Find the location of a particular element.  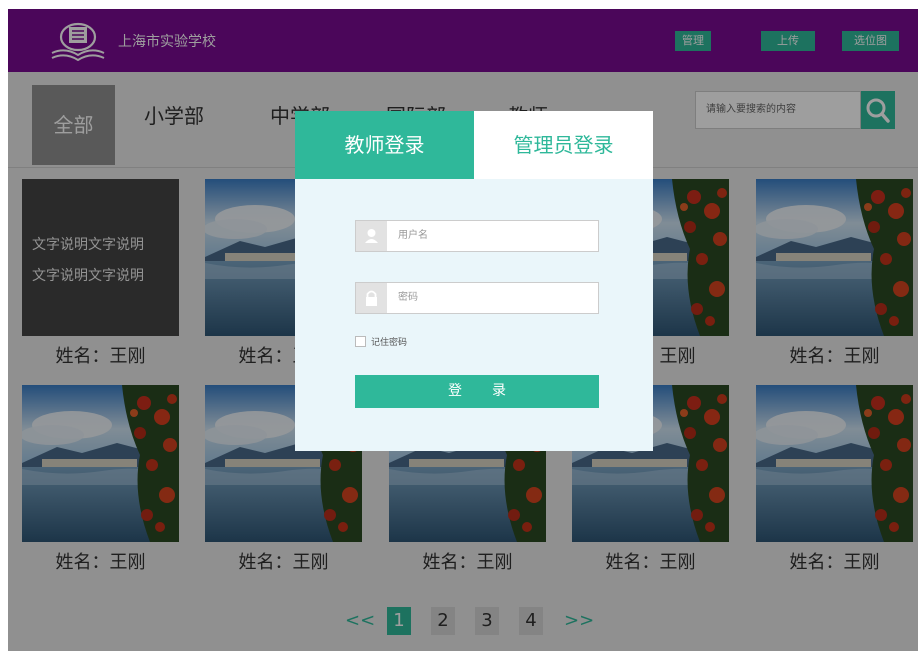

lock-icon is located at coordinates (371, 298).